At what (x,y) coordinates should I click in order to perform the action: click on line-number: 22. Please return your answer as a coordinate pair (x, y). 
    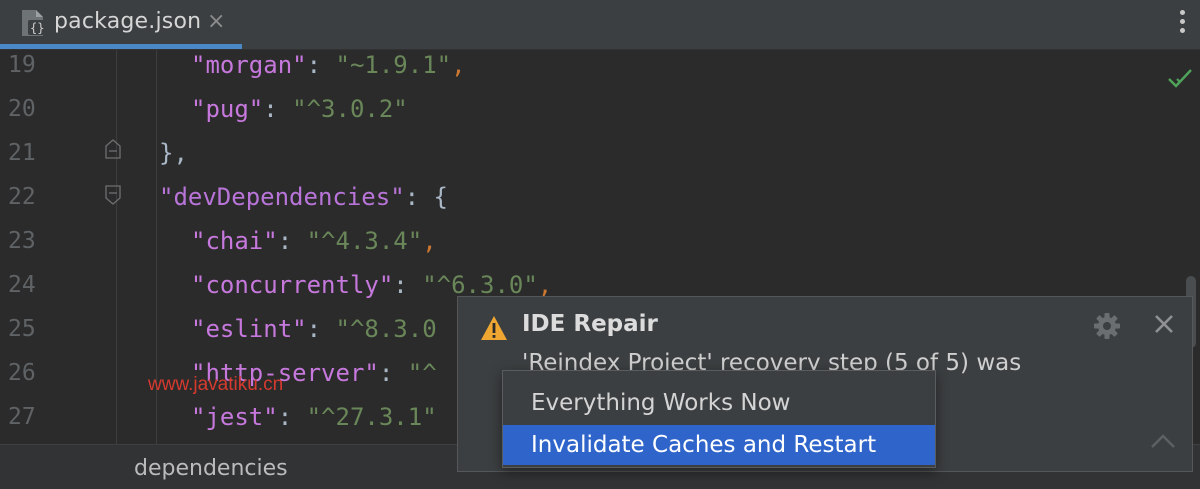
    Looking at the image, I should click on (22, 197).